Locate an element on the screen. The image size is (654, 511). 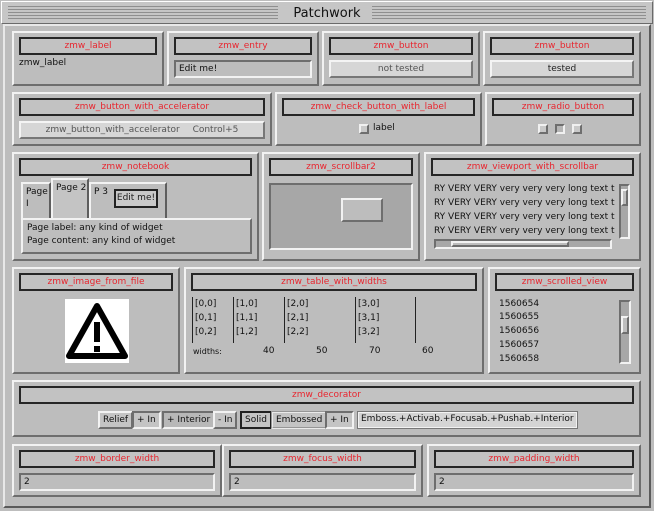
panel-title: zmw_decorator is located at coordinates (326, 395).